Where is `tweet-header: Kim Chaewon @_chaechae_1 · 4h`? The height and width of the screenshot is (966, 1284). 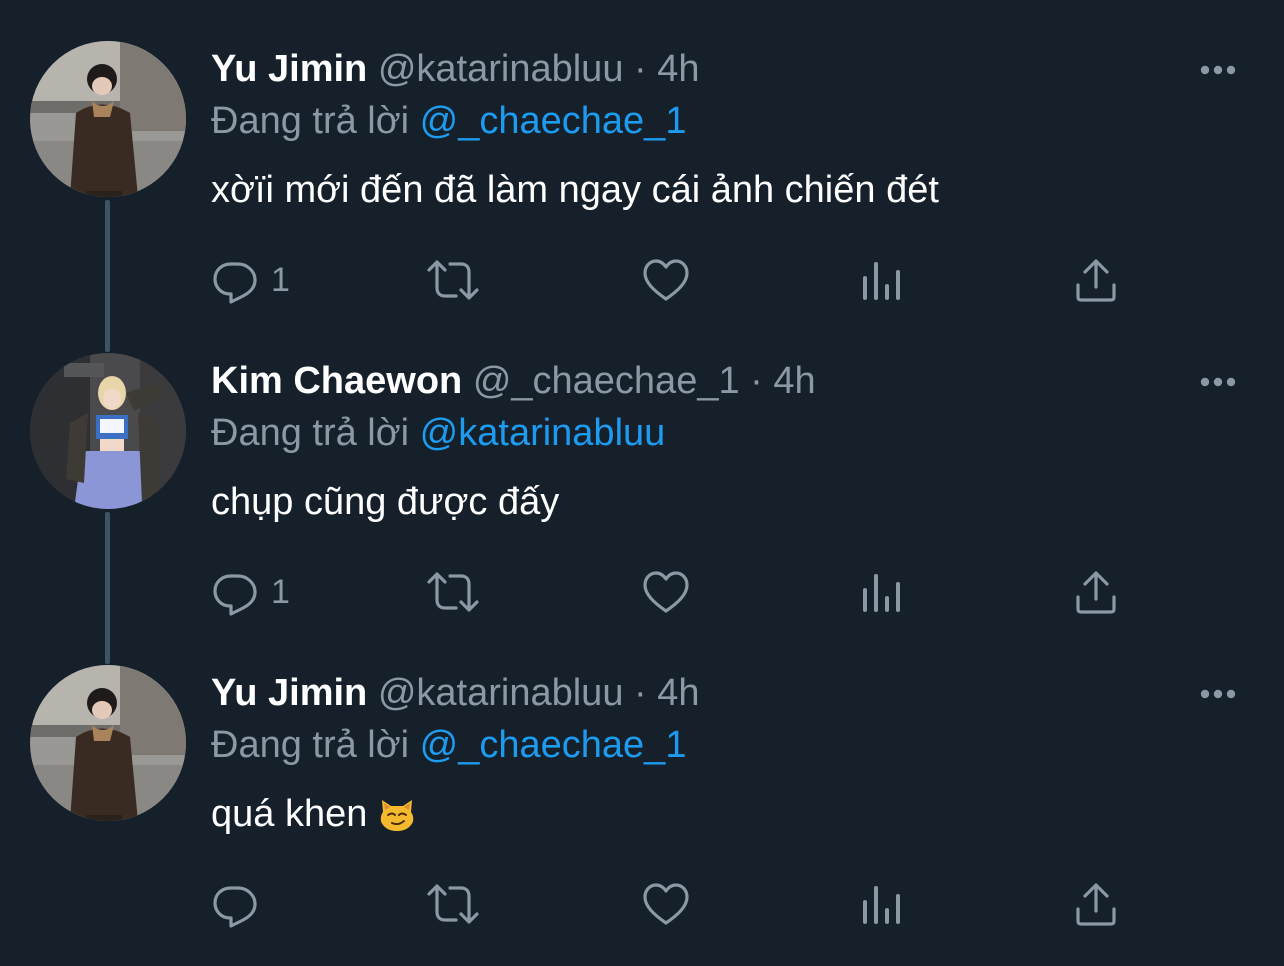
tweet-header: Kim Chaewon @_chaechae_1 · 4h is located at coordinates (513, 381).